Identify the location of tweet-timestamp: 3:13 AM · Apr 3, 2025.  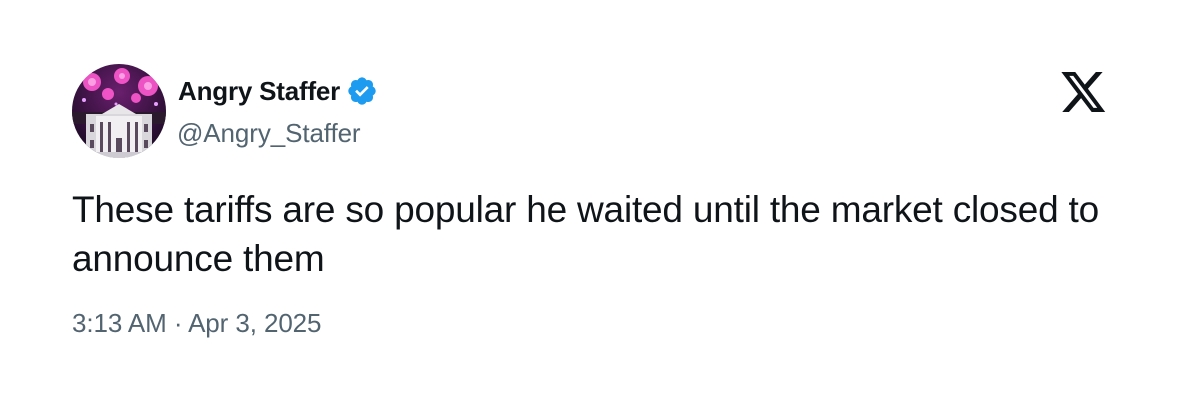
(197, 323).